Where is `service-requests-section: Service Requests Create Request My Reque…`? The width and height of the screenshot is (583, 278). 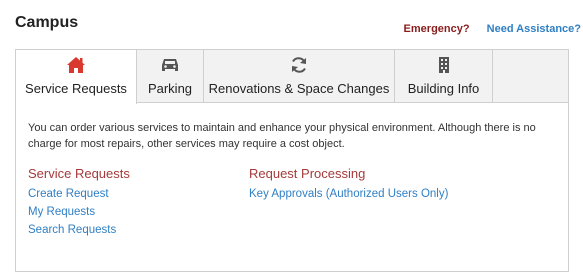 service-requests-section: Service Requests Create Request My Reque… is located at coordinates (133, 202).